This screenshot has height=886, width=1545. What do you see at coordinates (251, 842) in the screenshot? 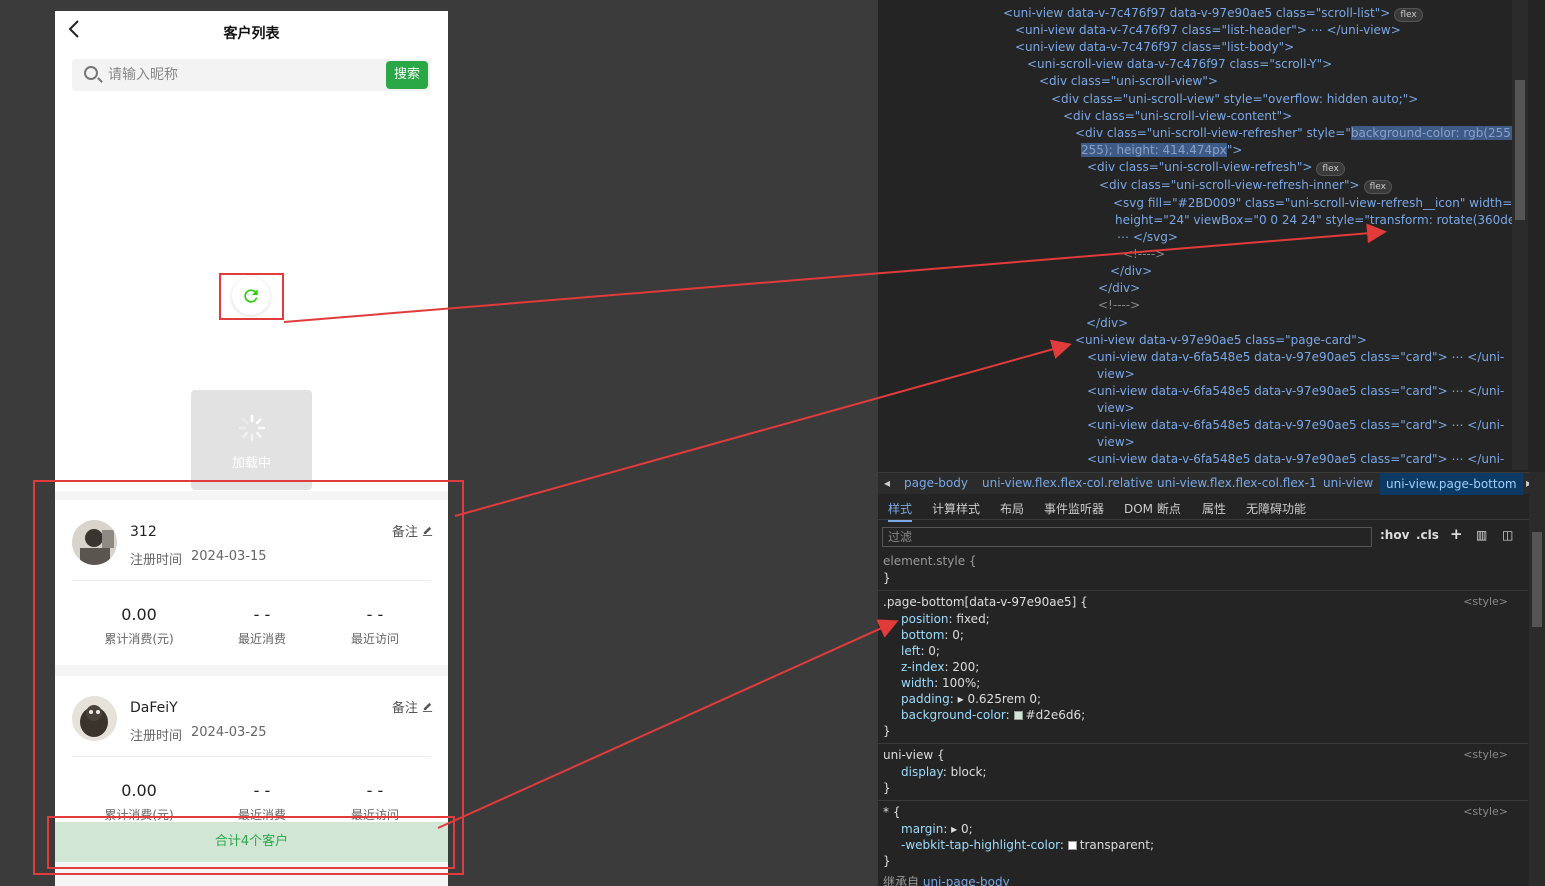
I see `annotation-box-footer` at bounding box center [251, 842].